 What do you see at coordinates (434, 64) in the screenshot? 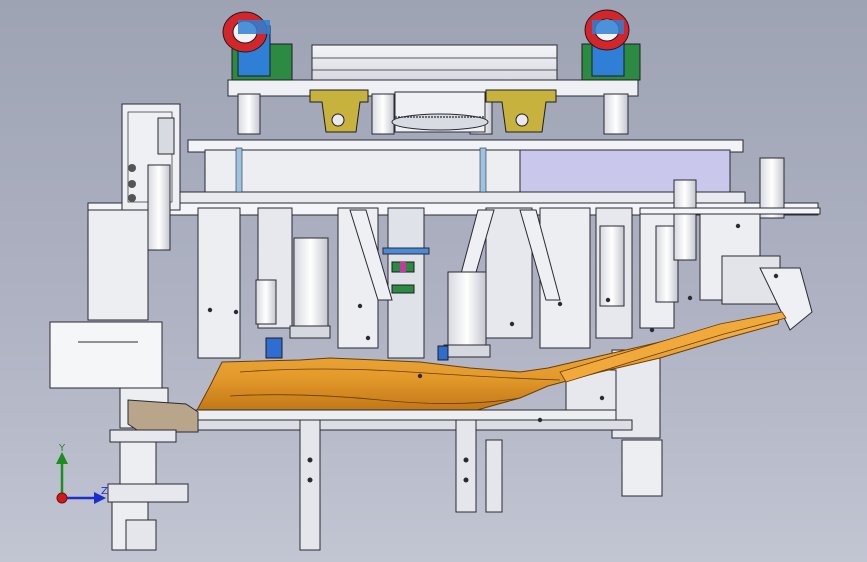
I see `top-carriage-plate` at bounding box center [434, 64].